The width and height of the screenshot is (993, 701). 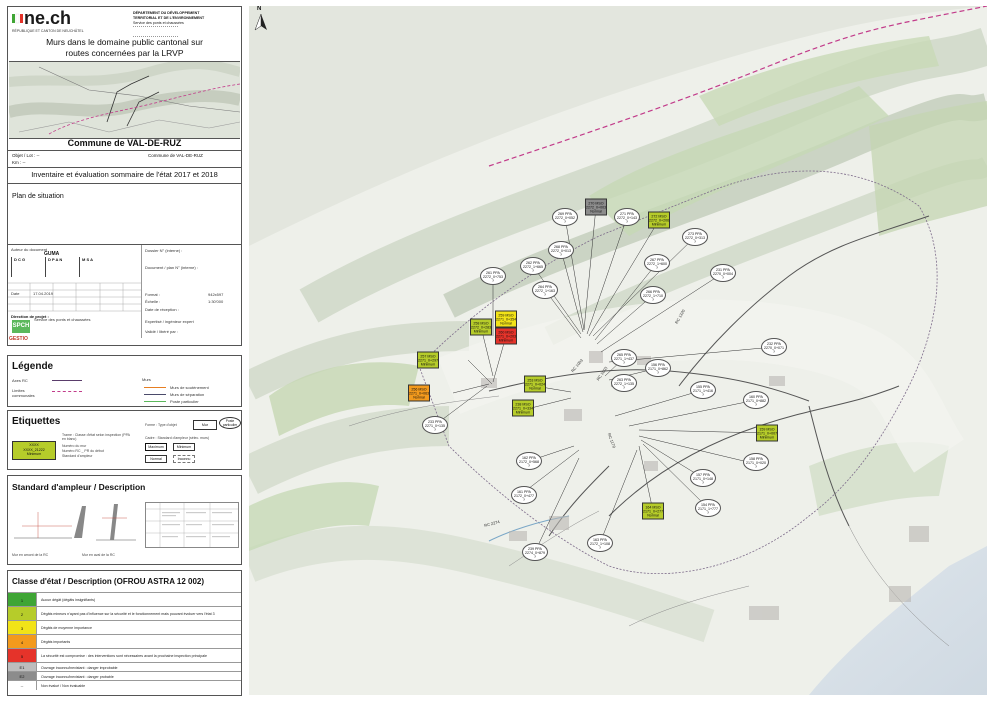 I want to click on legend-separation: Murs de séparation, so click(x=187, y=394).